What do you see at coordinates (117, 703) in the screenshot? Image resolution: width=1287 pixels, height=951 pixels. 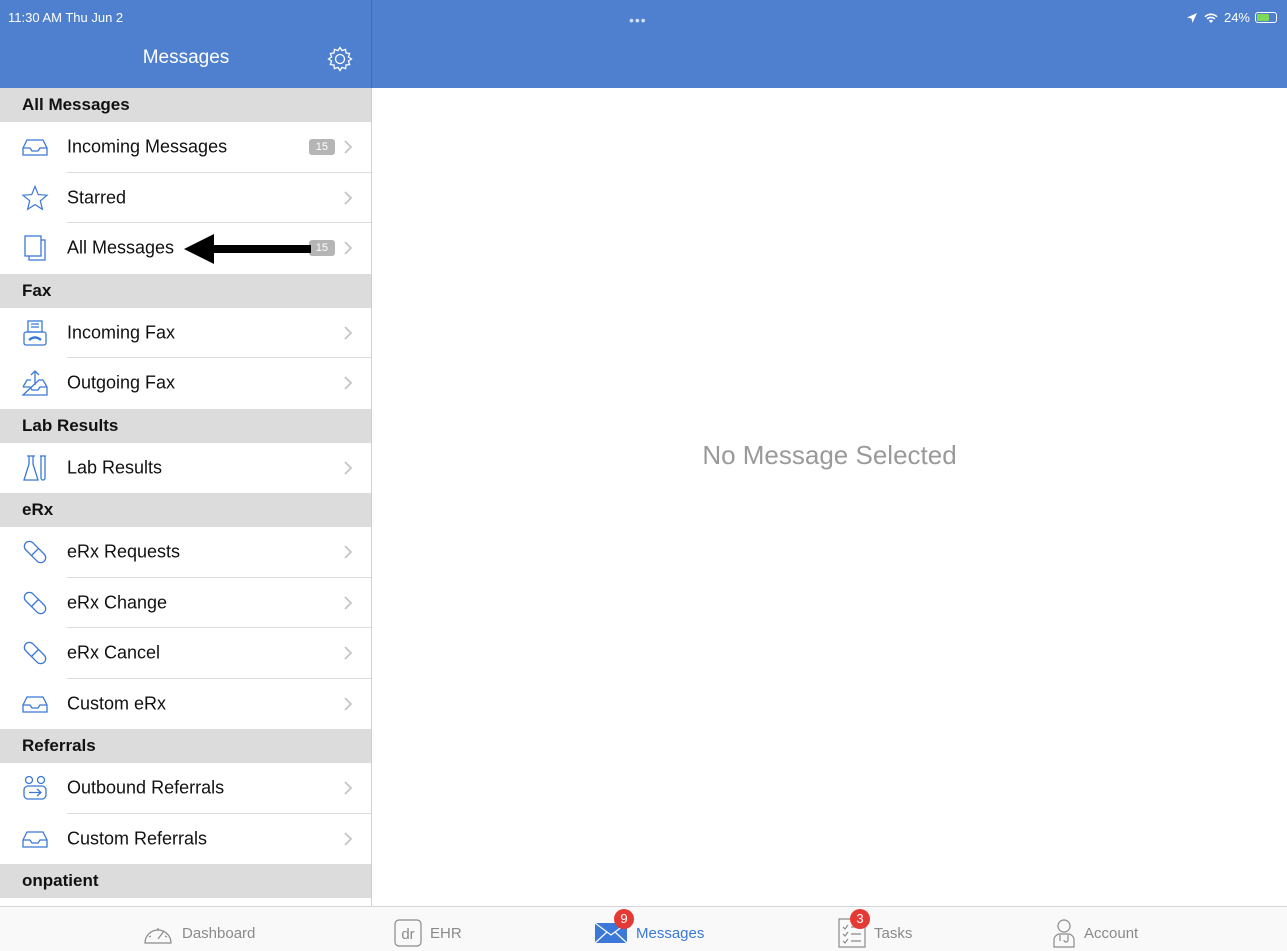 I see `sidebar-item-label: Custom eRx` at bounding box center [117, 703].